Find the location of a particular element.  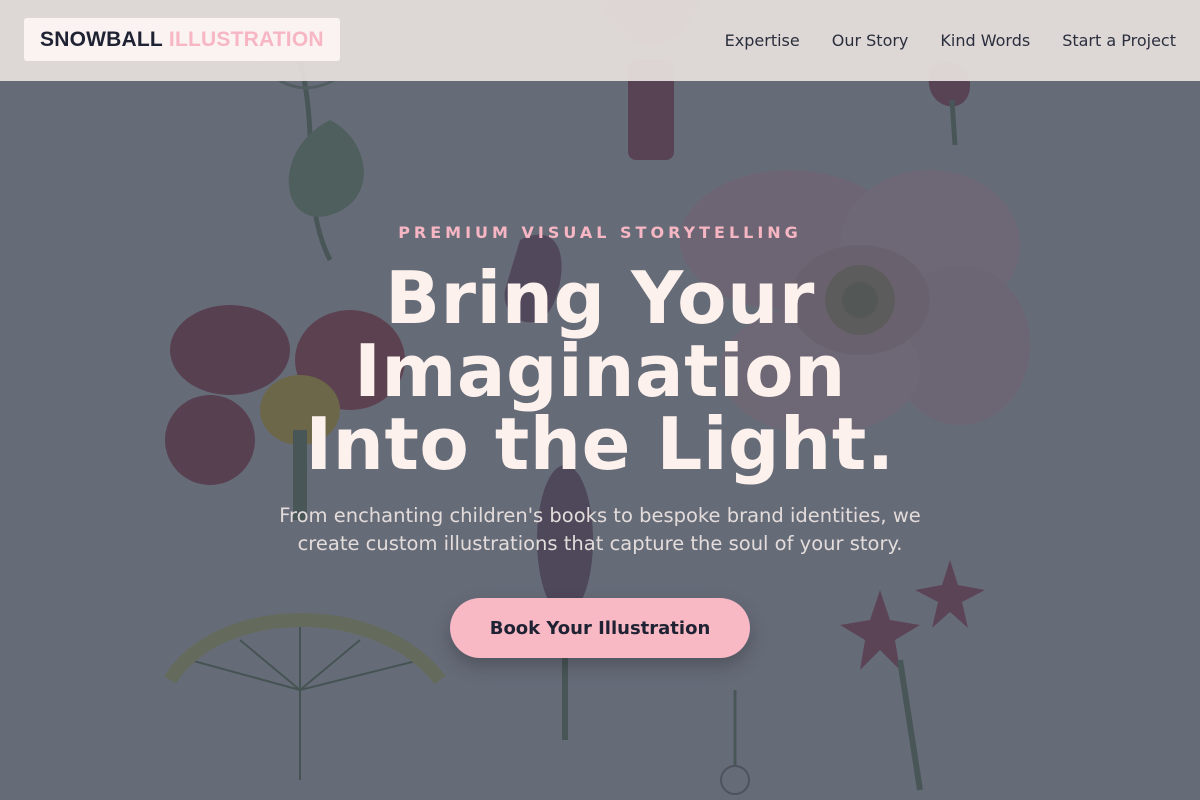

nav-link-expertise: Expertise is located at coordinates (762, 40).